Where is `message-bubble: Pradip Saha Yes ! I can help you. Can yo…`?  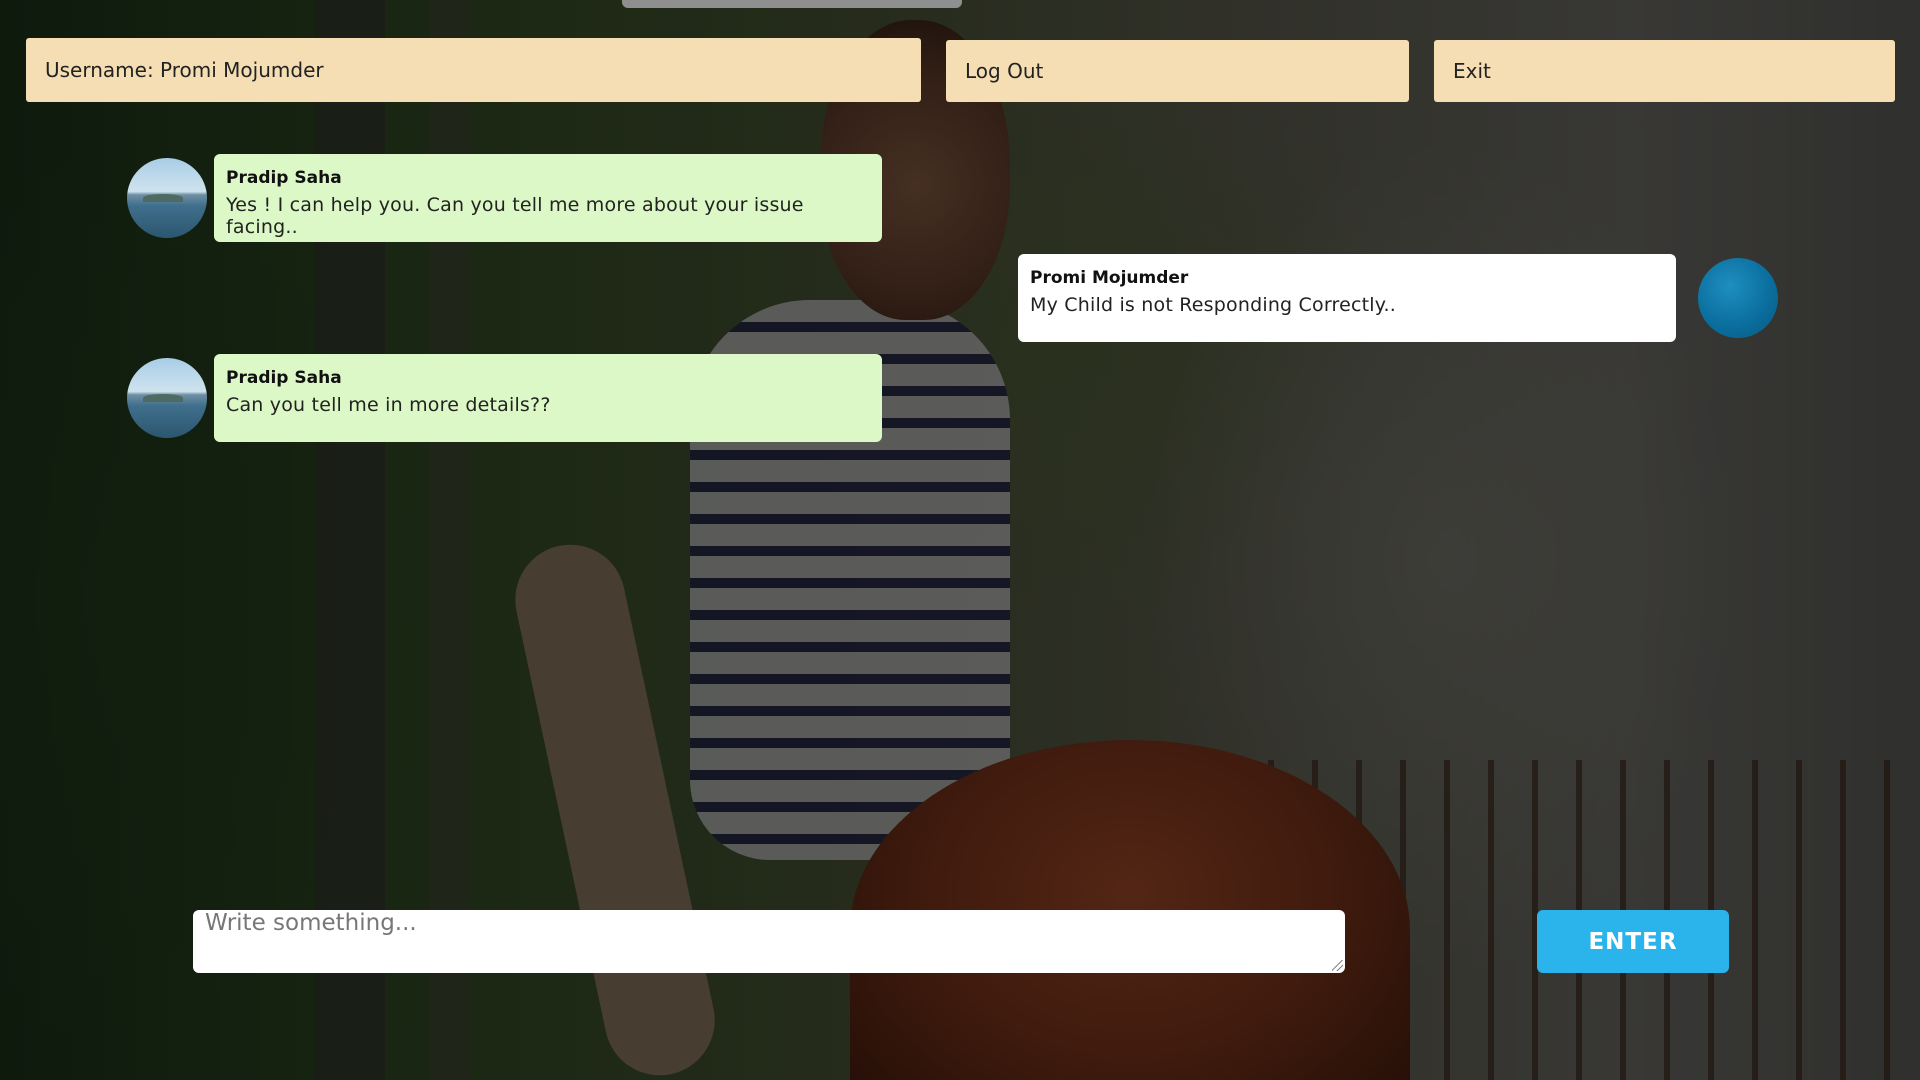 message-bubble: Pradip Saha Yes ! I can help you. Can yo… is located at coordinates (548, 198).